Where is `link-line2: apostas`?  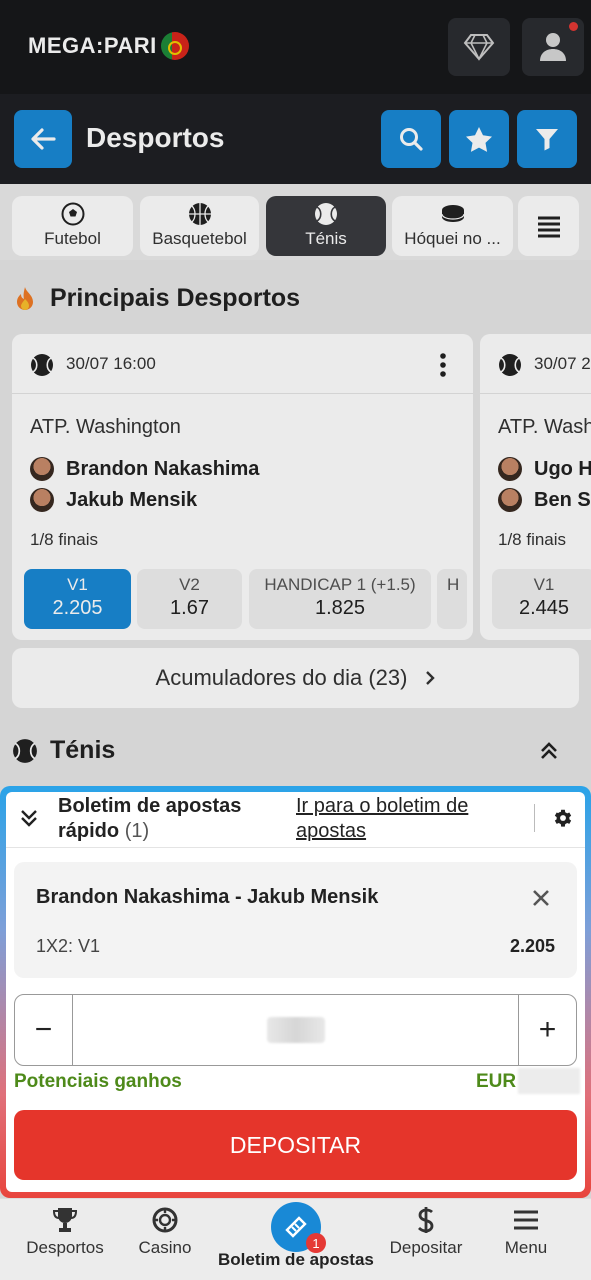
link-line2: apostas is located at coordinates (331, 831).